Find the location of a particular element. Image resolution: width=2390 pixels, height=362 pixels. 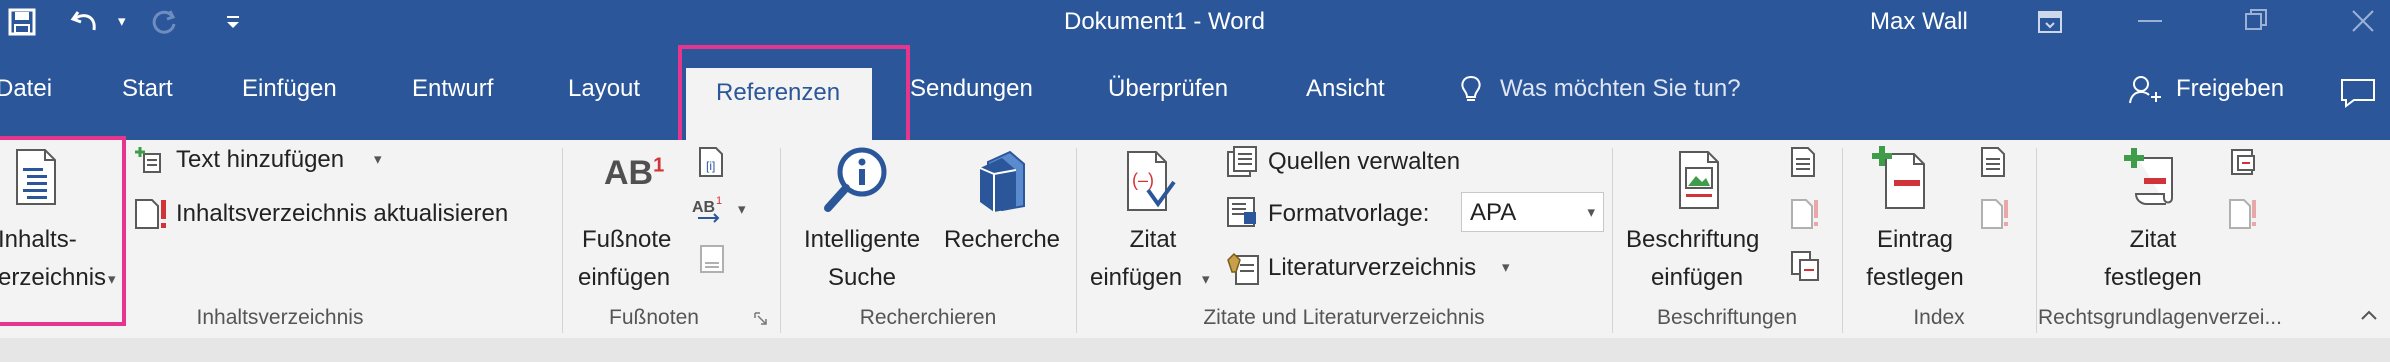

bibliography-dropdown-icon: ▾ is located at coordinates (1506, 267).